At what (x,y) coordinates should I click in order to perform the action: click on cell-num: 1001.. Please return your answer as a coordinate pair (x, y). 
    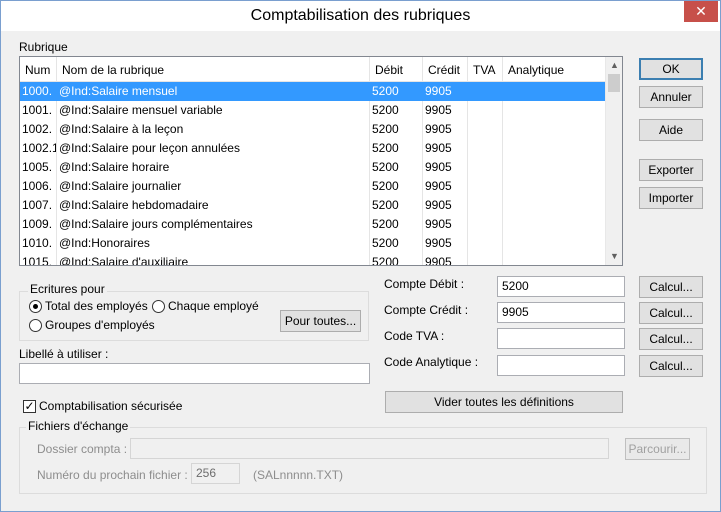
    Looking at the image, I should click on (37, 110).